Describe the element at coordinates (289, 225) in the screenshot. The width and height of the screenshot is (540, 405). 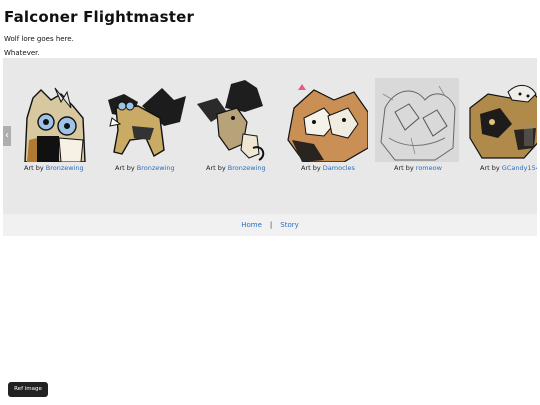
I see `nav-link-story: Story` at that location.